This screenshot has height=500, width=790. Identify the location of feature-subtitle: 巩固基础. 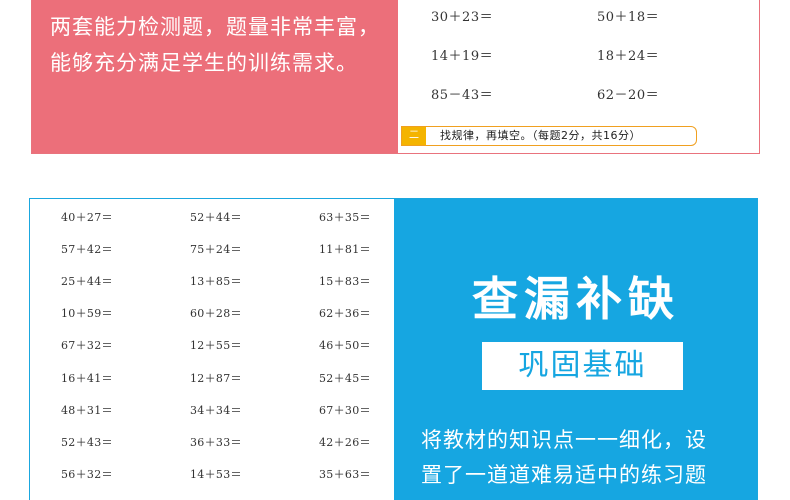
(582, 366).